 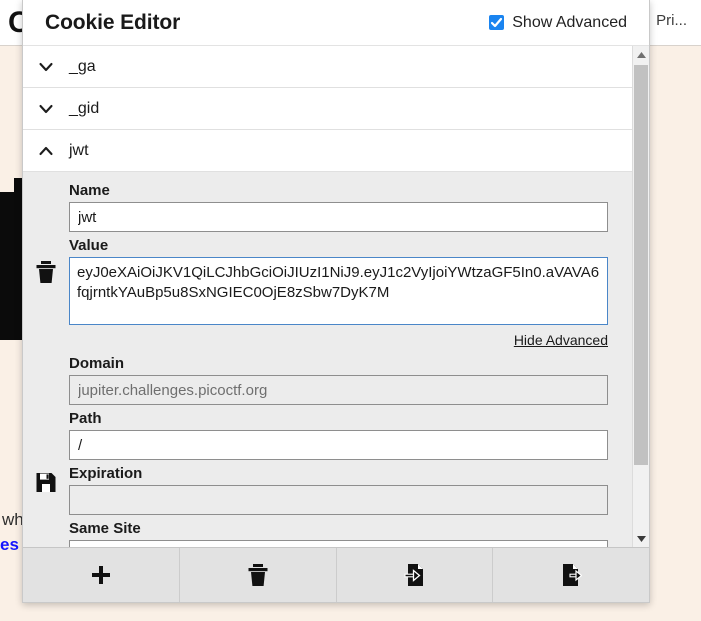 I want to click on expiration-field-label: Expiration, so click(x=106, y=473).